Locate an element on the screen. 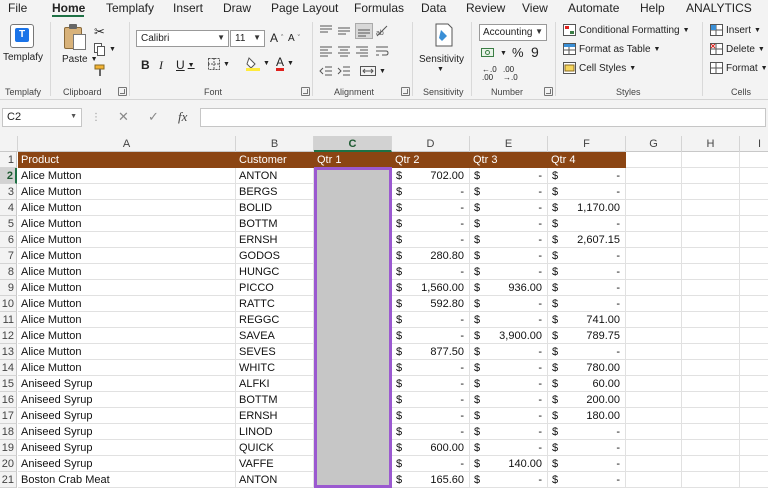 The width and height of the screenshot is (768, 493). font-size-select: 11 ▼ is located at coordinates (247, 38).